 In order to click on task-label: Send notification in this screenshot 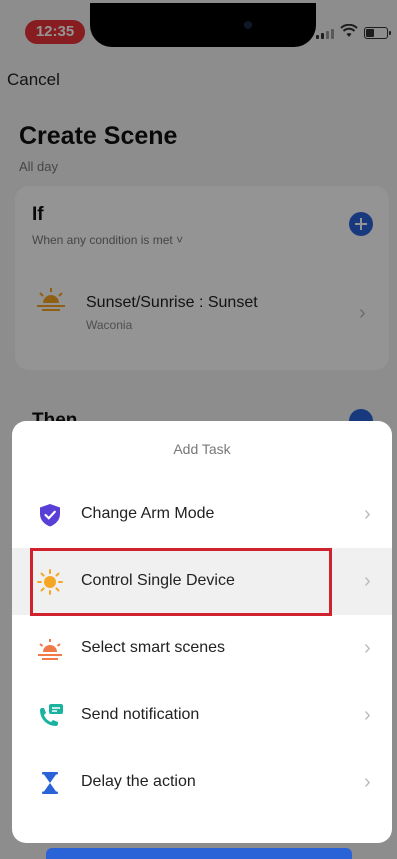, I will do `click(140, 714)`.